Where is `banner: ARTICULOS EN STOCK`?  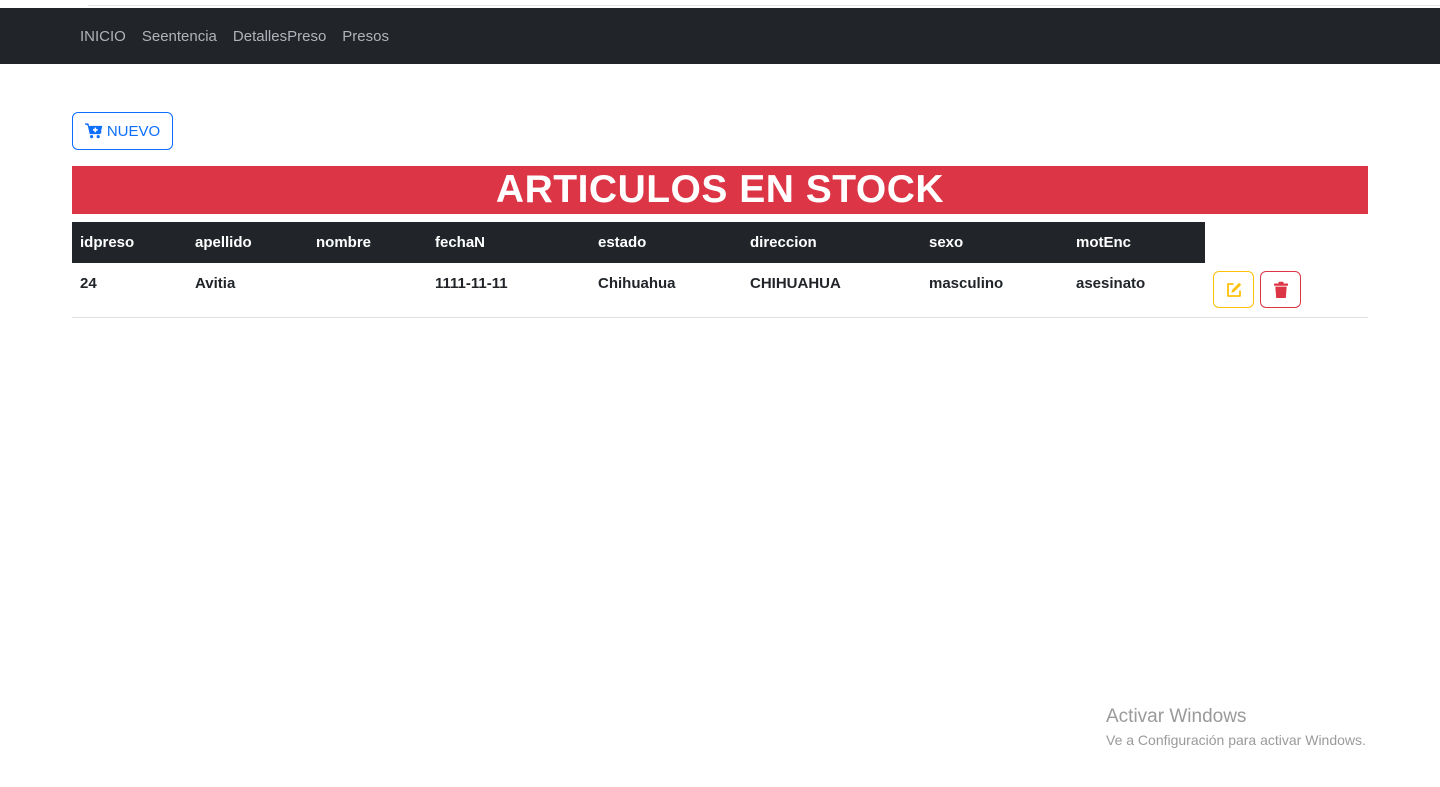
banner: ARTICULOS EN STOCK is located at coordinates (720, 190).